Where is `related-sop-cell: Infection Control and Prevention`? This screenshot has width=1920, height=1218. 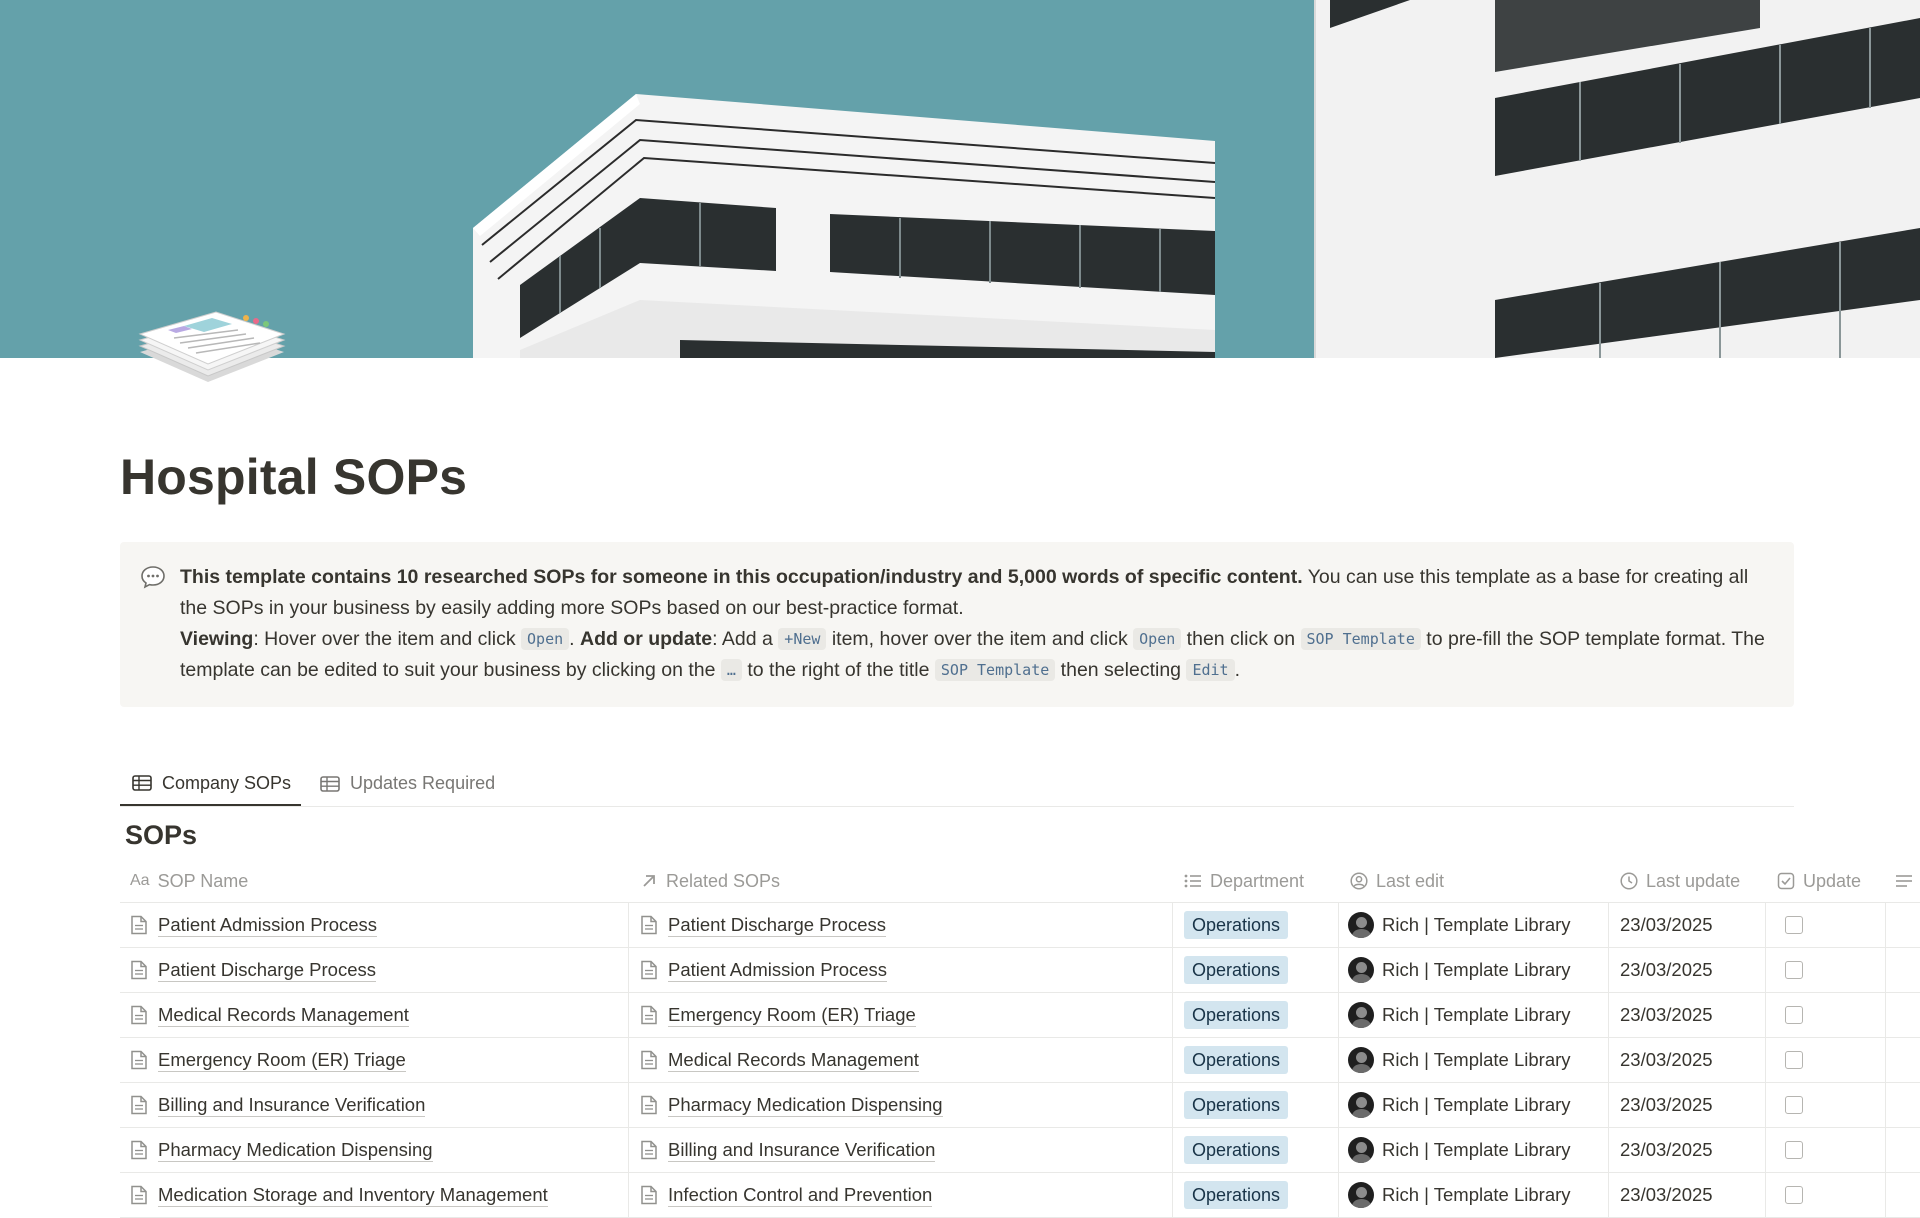
related-sop-cell: Infection Control and Prevention is located at coordinates (905, 1195).